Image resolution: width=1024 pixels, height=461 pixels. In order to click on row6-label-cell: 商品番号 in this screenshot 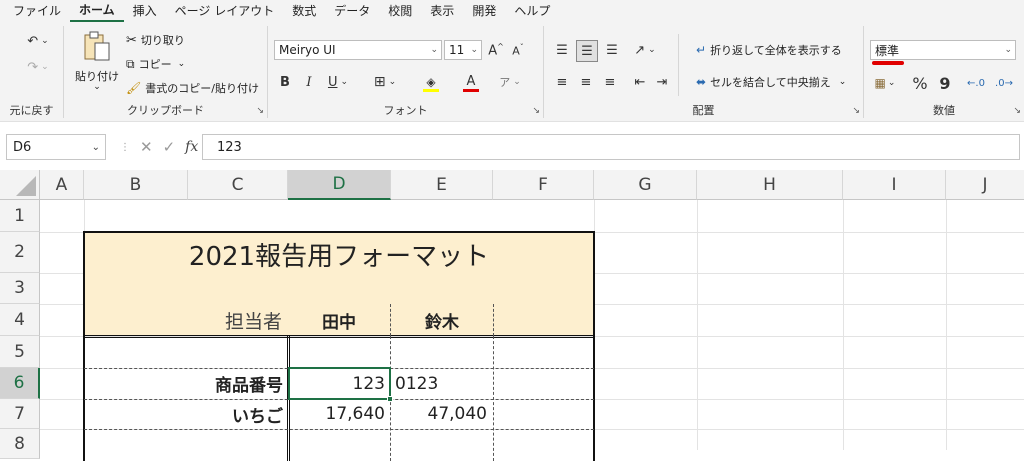, I will do `click(184, 383)`.